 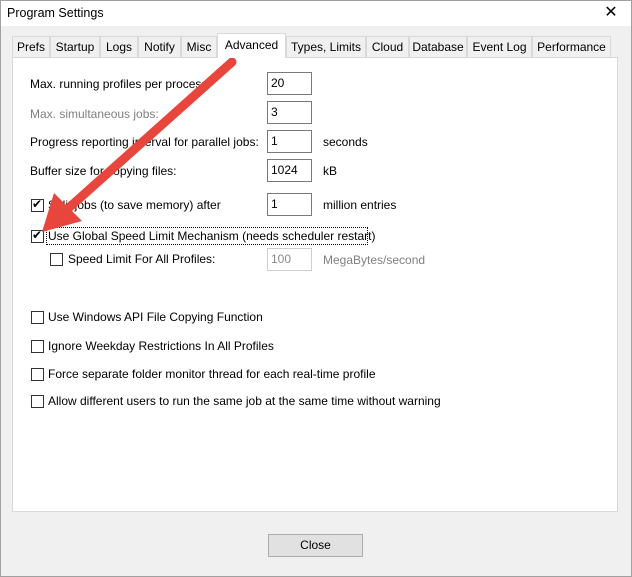 I want to click on tab-advanced: Advanced, so click(x=251, y=45).